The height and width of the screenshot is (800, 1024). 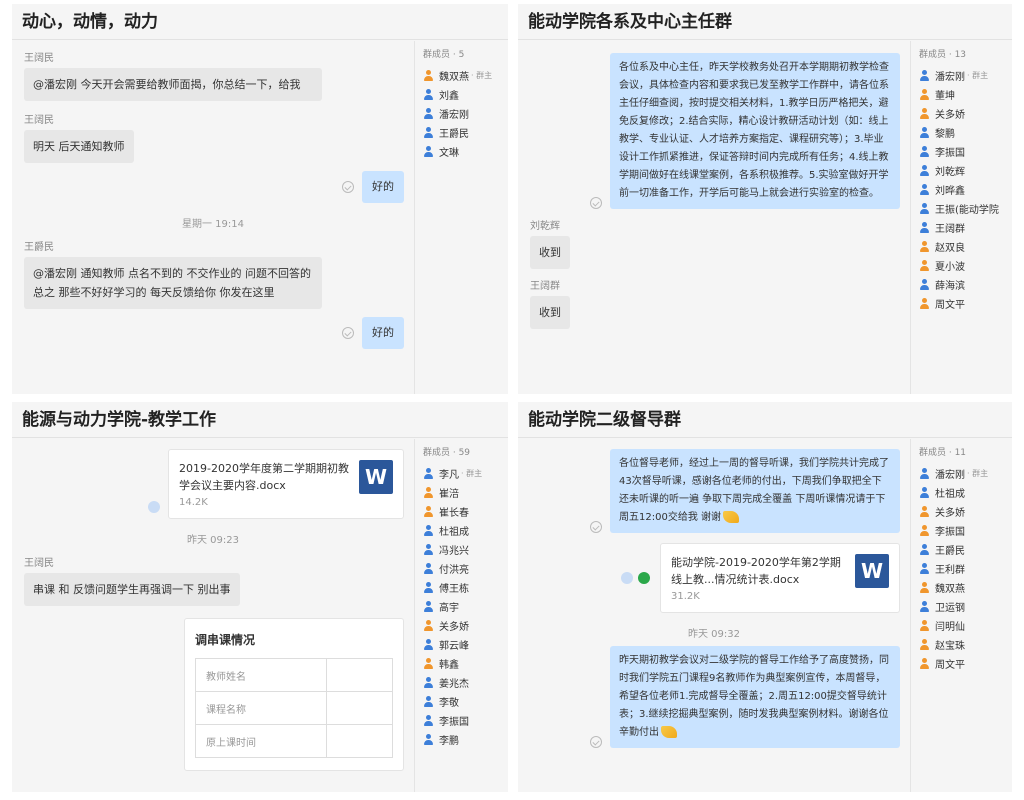 What do you see at coordinates (965, 94) in the screenshot?
I see `member-item: 董坤` at bounding box center [965, 94].